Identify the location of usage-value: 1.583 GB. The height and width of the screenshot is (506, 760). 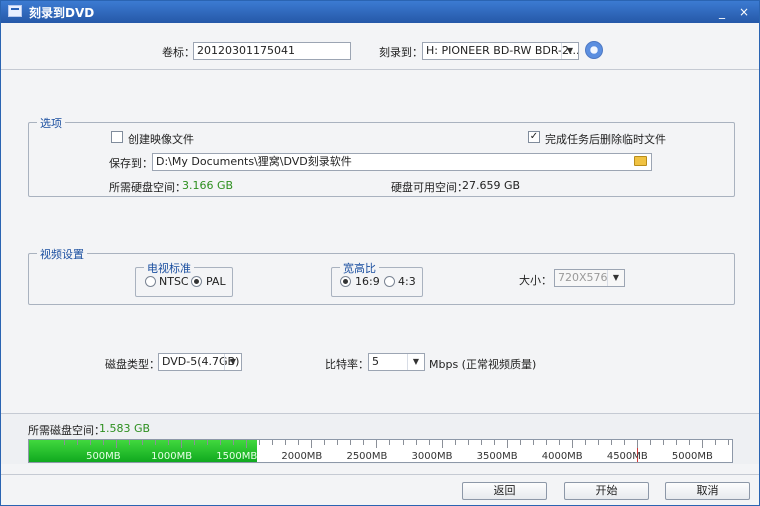
(125, 428).